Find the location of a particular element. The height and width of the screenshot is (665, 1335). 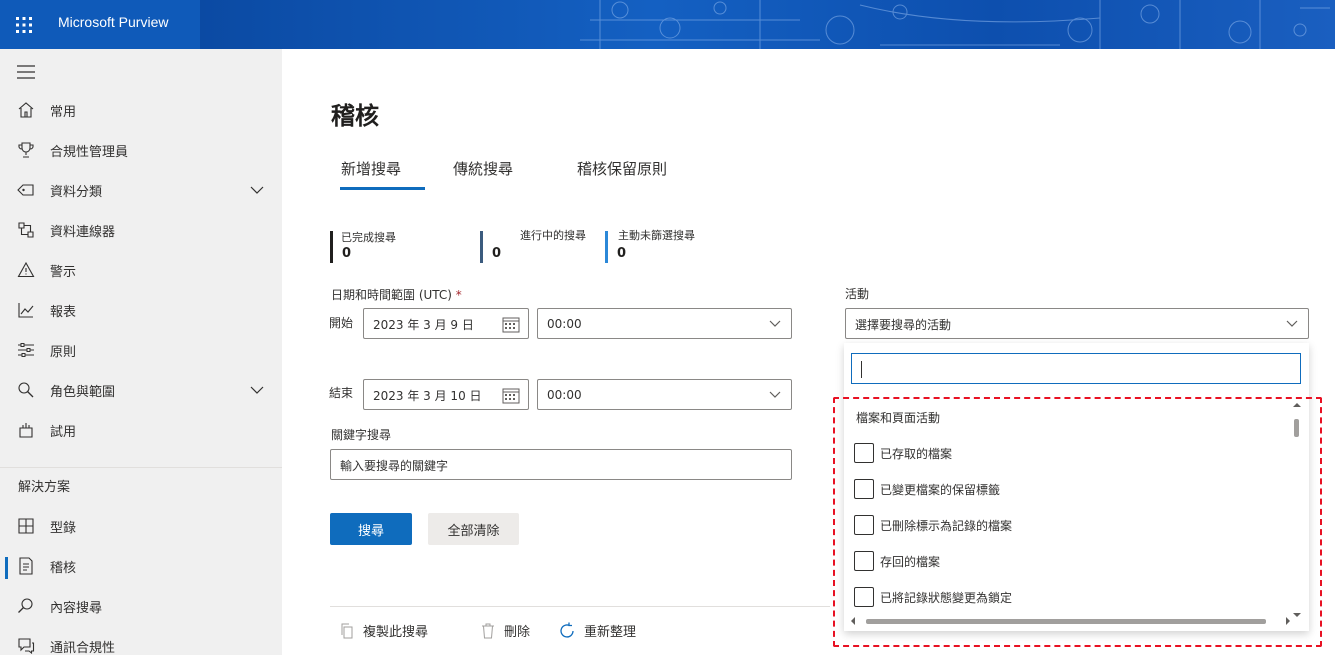

sidebar-item-home: 常用 is located at coordinates (141, 110).